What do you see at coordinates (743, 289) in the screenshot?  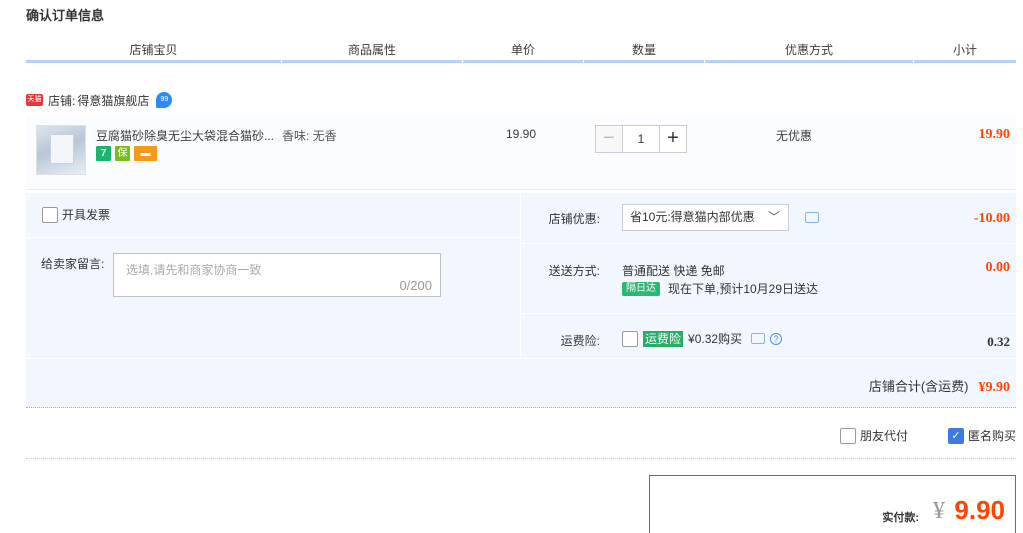 I see `shipping-eta: 现在下单,预计10月29日送达` at bounding box center [743, 289].